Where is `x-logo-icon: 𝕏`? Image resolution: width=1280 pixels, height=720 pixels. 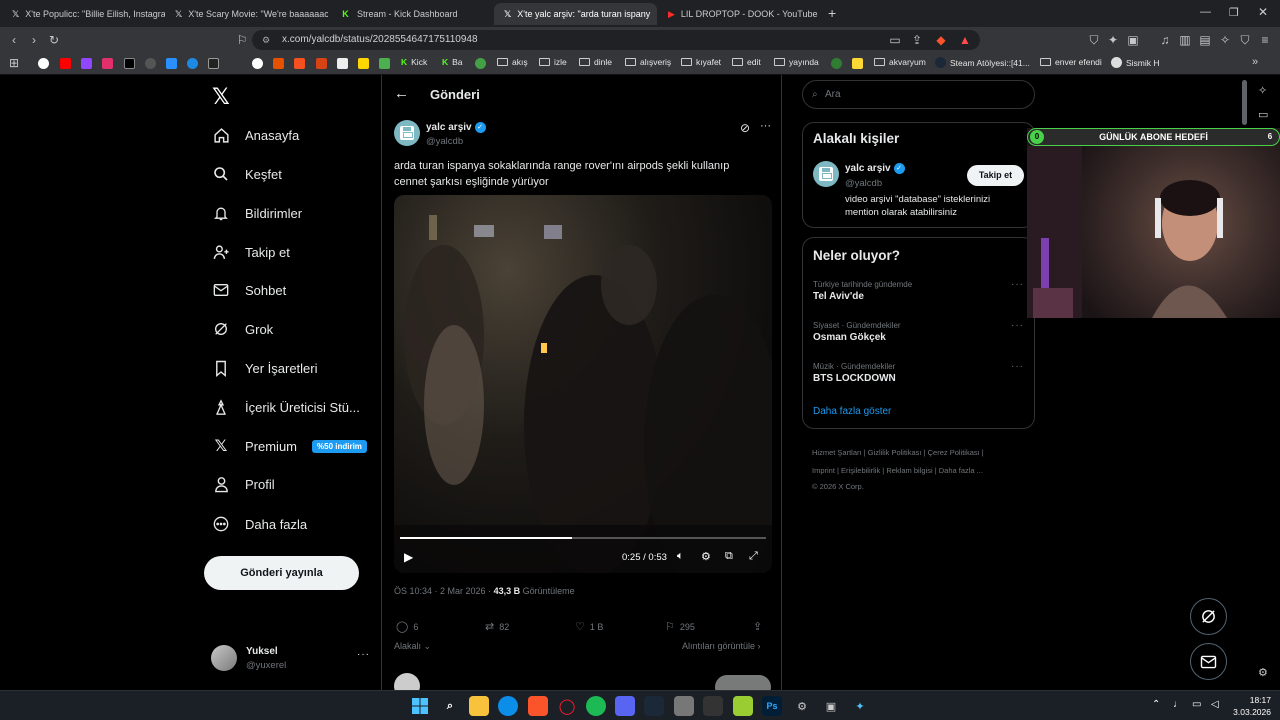
x-logo-icon: 𝕏 is located at coordinates (221, 97).